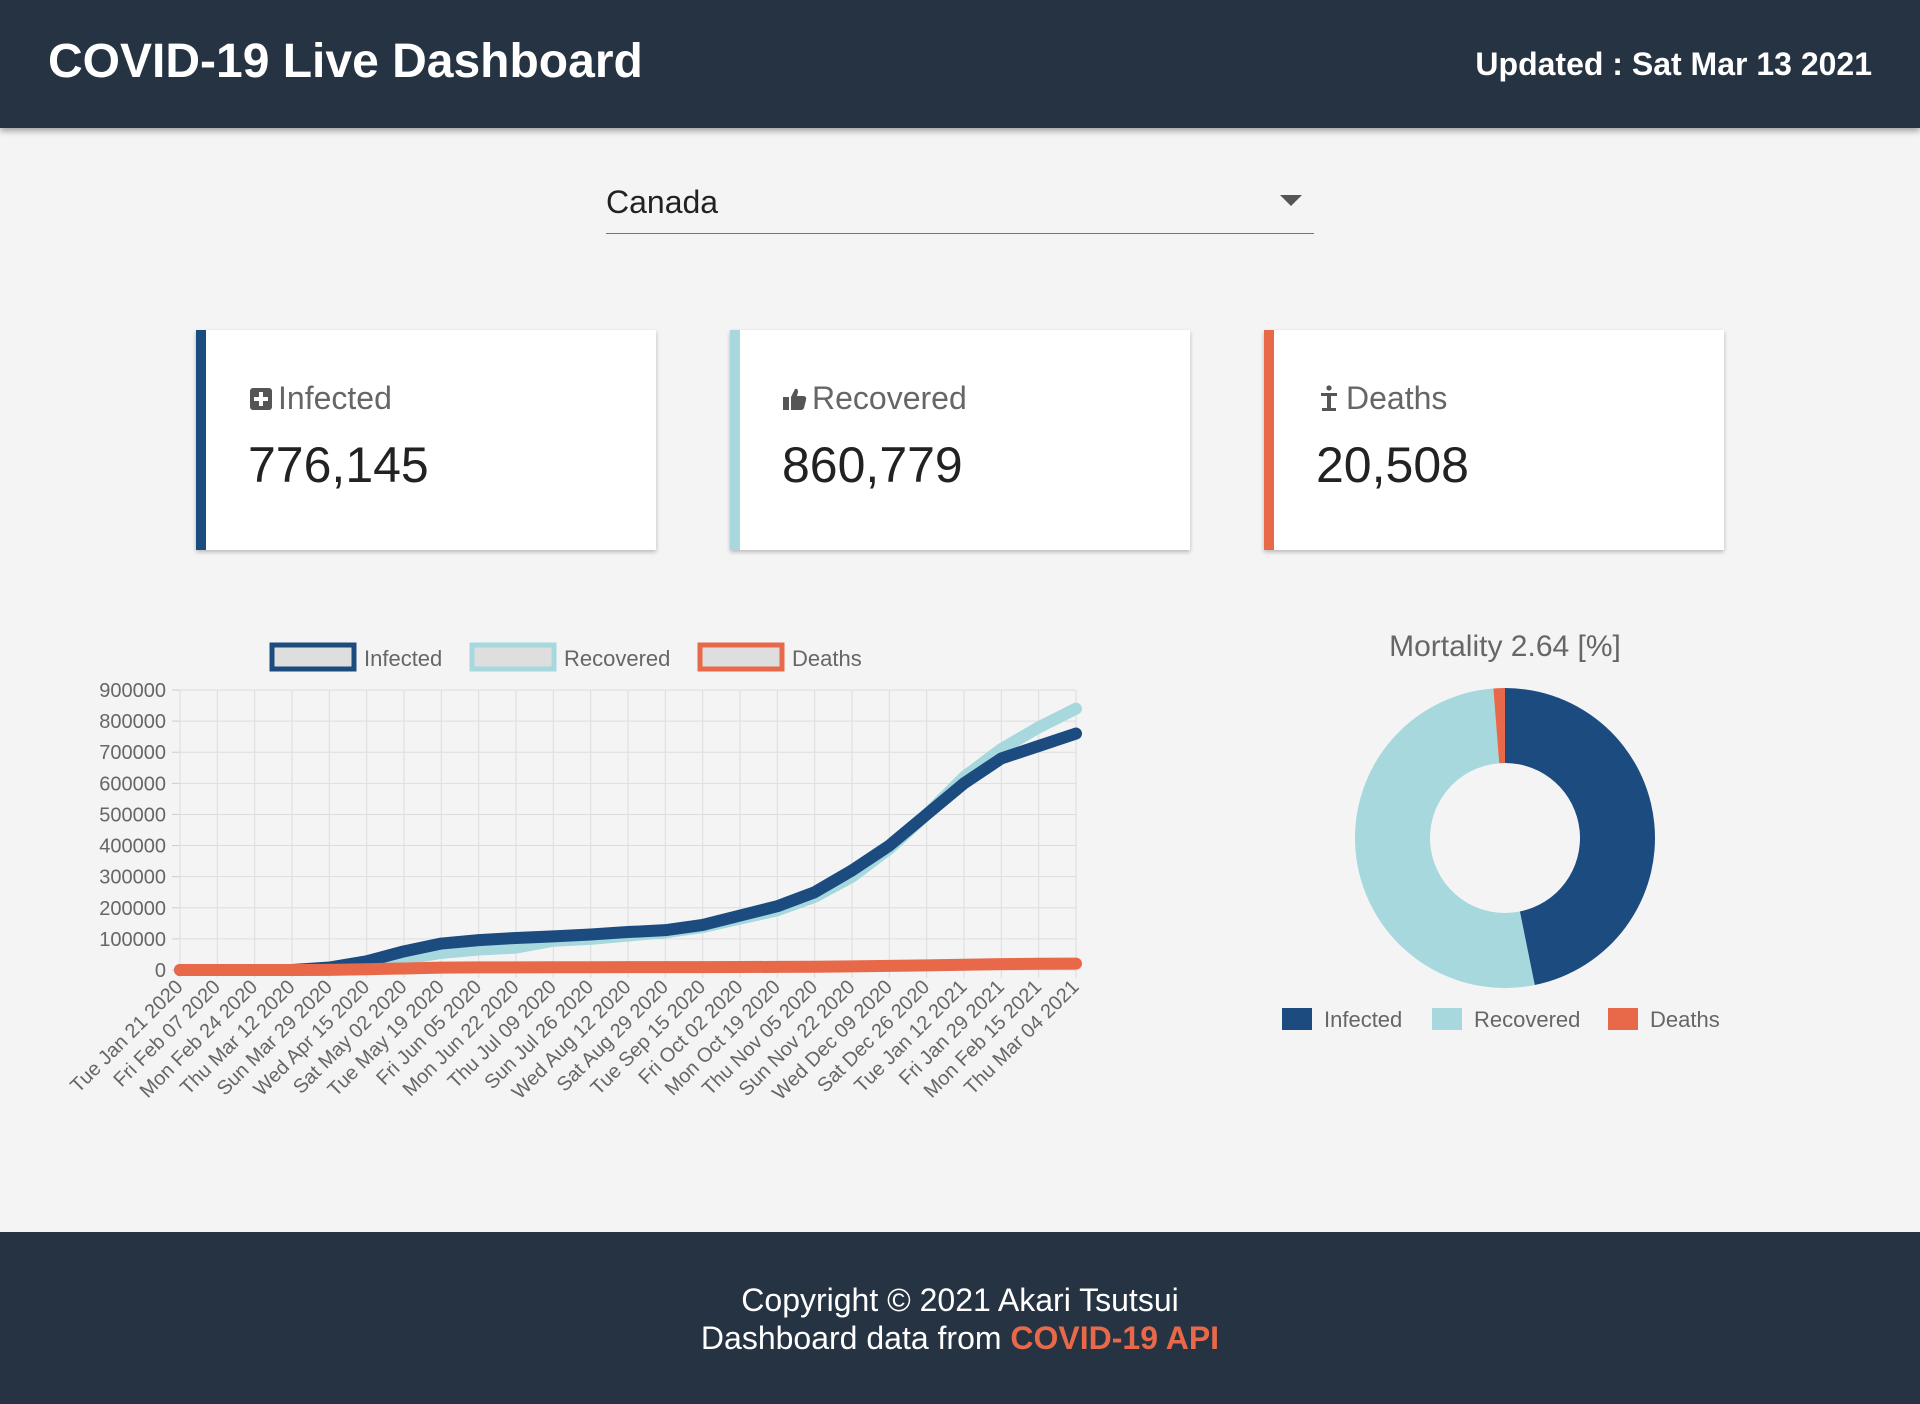 Image resolution: width=1920 pixels, height=1404 pixels. I want to click on thumbs-up-icon, so click(795, 399).